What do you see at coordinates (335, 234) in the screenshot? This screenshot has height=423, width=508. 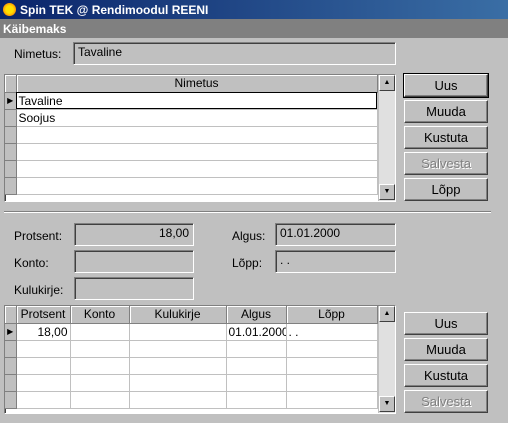 I see `algus-field: 01.01.2000` at bounding box center [335, 234].